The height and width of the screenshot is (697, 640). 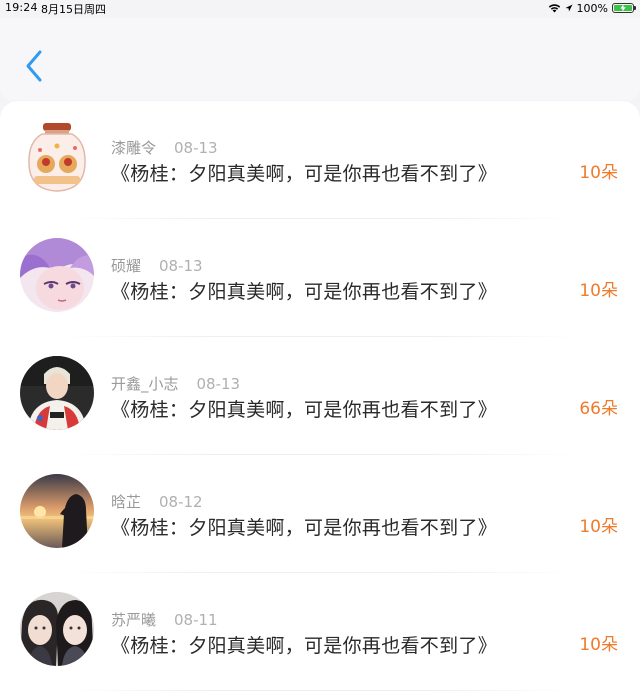 What do you see at coordinates (196, 620) in the screenshot?
I see `post-date: 08-11` at bounding box center [196, 620].